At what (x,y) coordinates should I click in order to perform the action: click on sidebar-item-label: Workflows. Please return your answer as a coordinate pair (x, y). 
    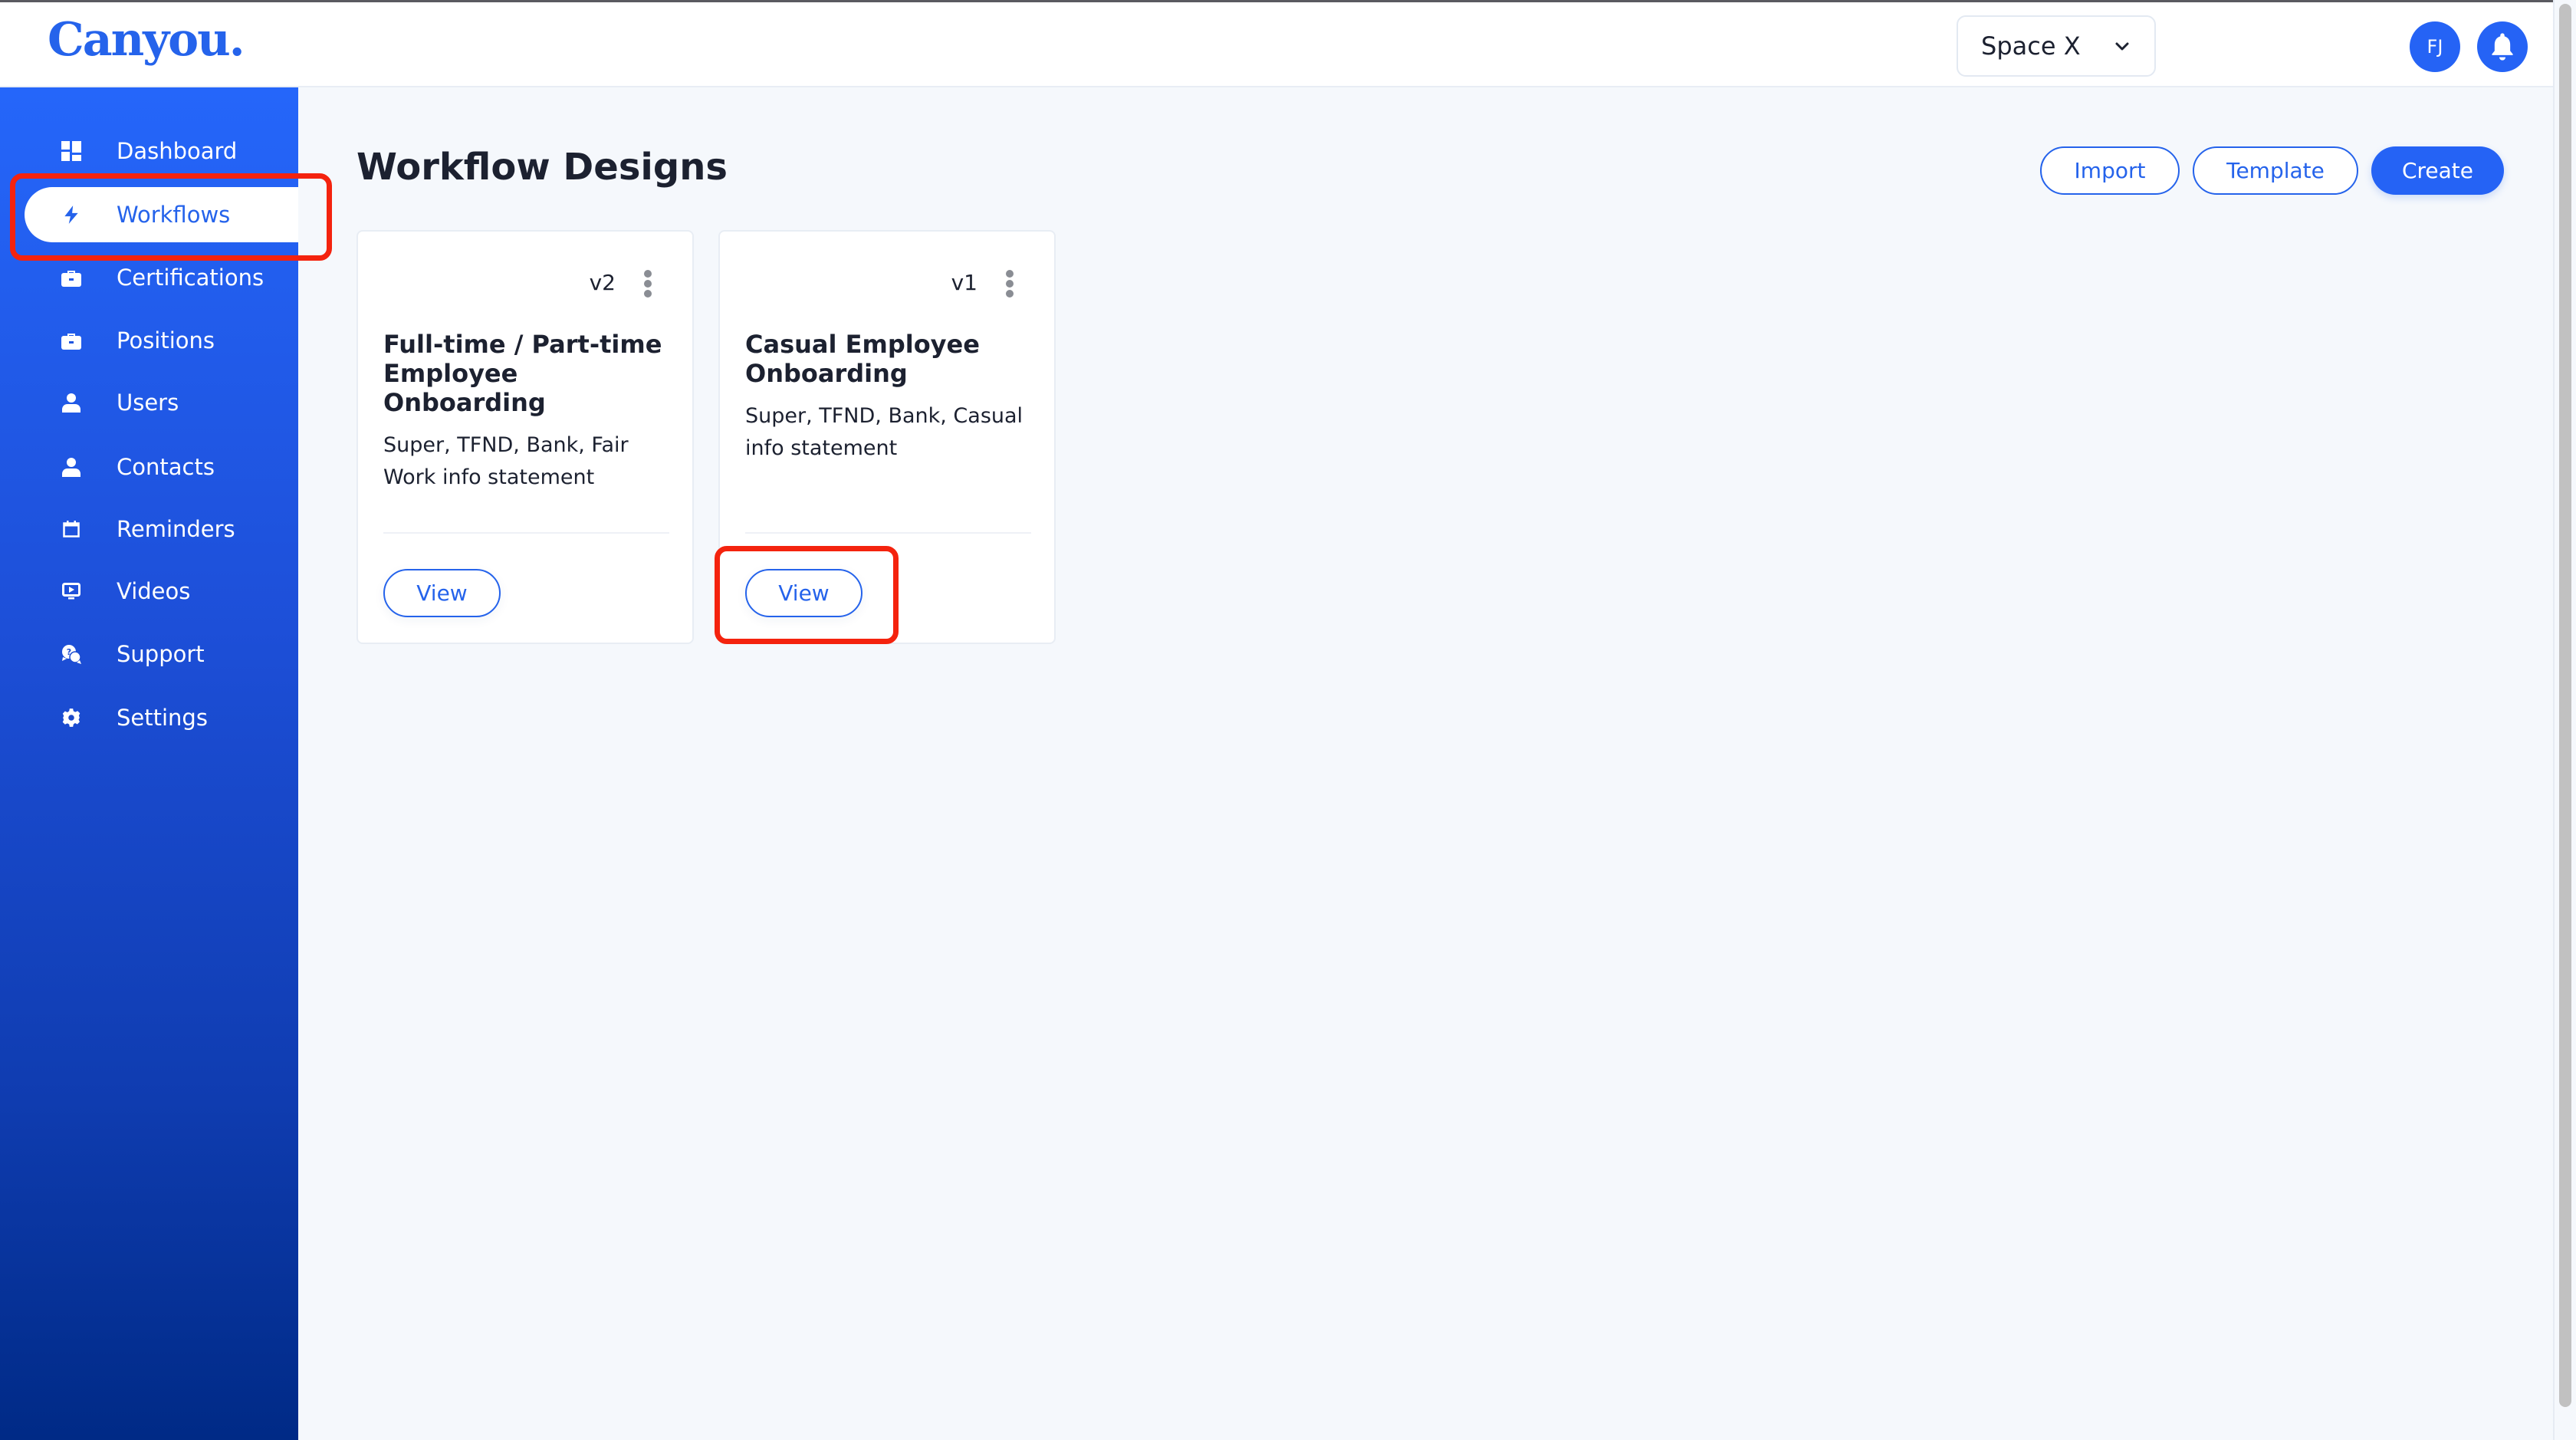
    Looking at the image, I should click on (174, 215).